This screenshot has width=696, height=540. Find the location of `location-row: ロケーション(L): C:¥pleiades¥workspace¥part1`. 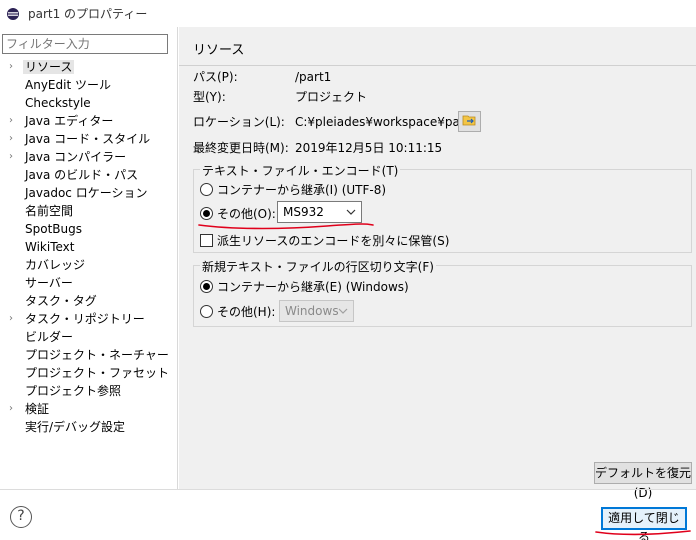

location-row: ロケーション(L): C:¥pleiades¥workspace¥part1 is located at coordinates (335, 122).